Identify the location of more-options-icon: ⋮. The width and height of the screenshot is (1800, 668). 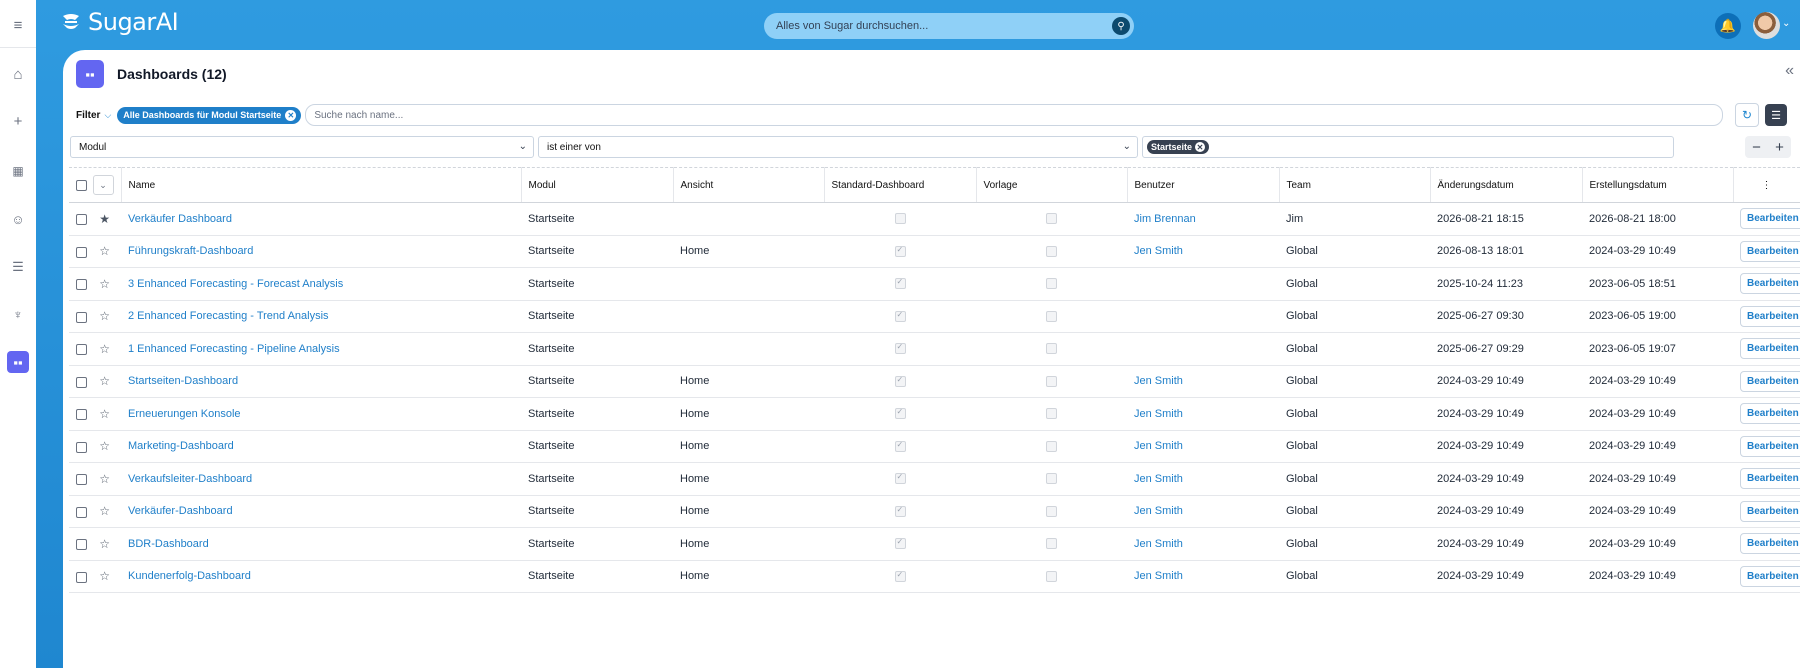
(1766, 185).